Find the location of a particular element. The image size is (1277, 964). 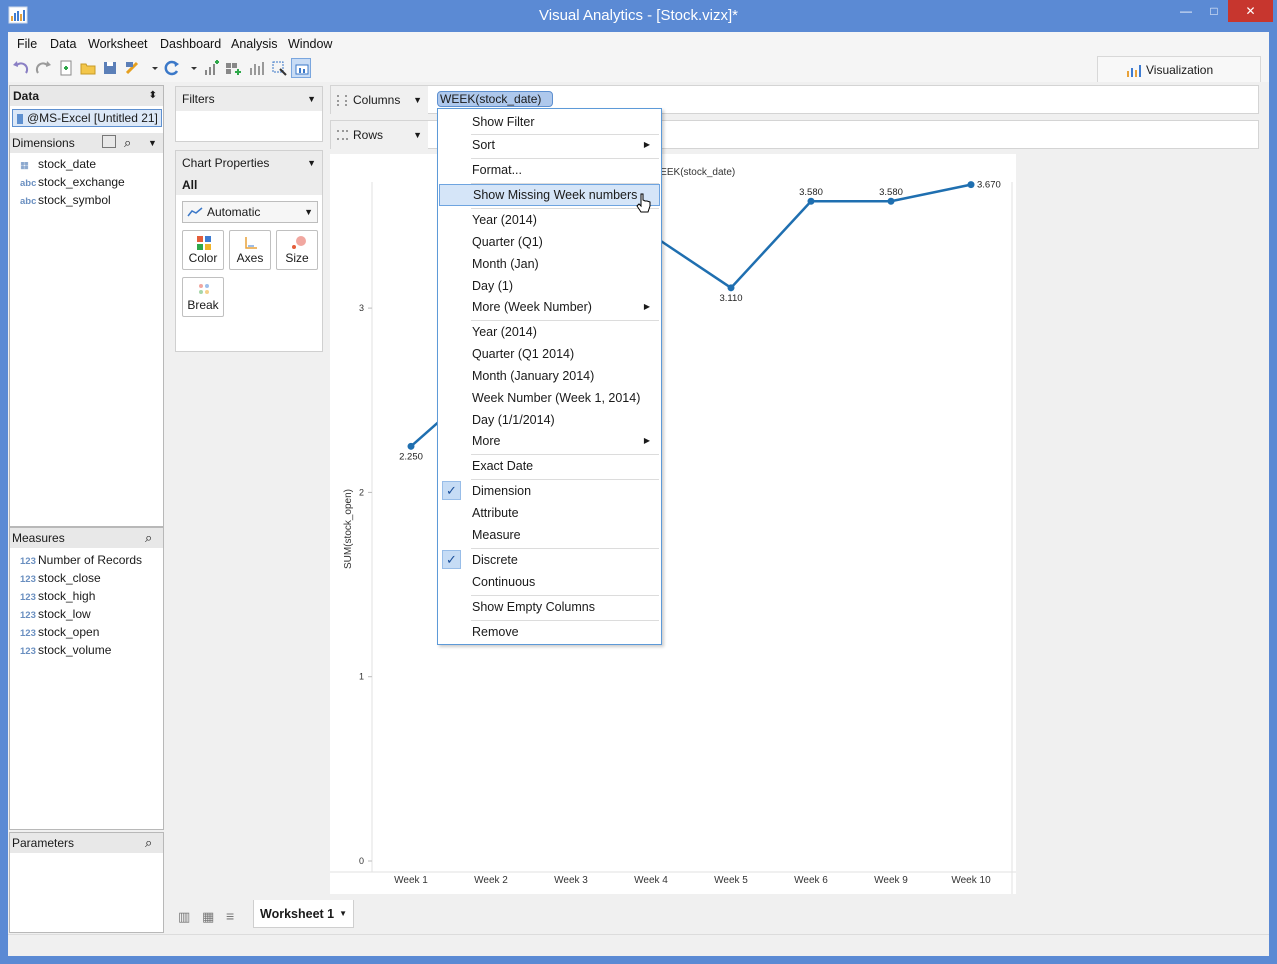

highlight-icon is located at coordinates (279, 68).